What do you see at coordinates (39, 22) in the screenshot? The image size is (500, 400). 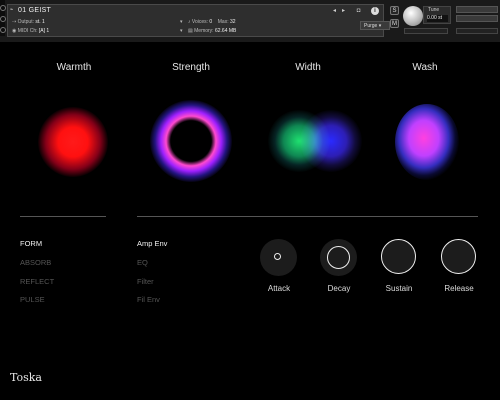 I see `output-value: st. 1` at bounding box center [39, 22].